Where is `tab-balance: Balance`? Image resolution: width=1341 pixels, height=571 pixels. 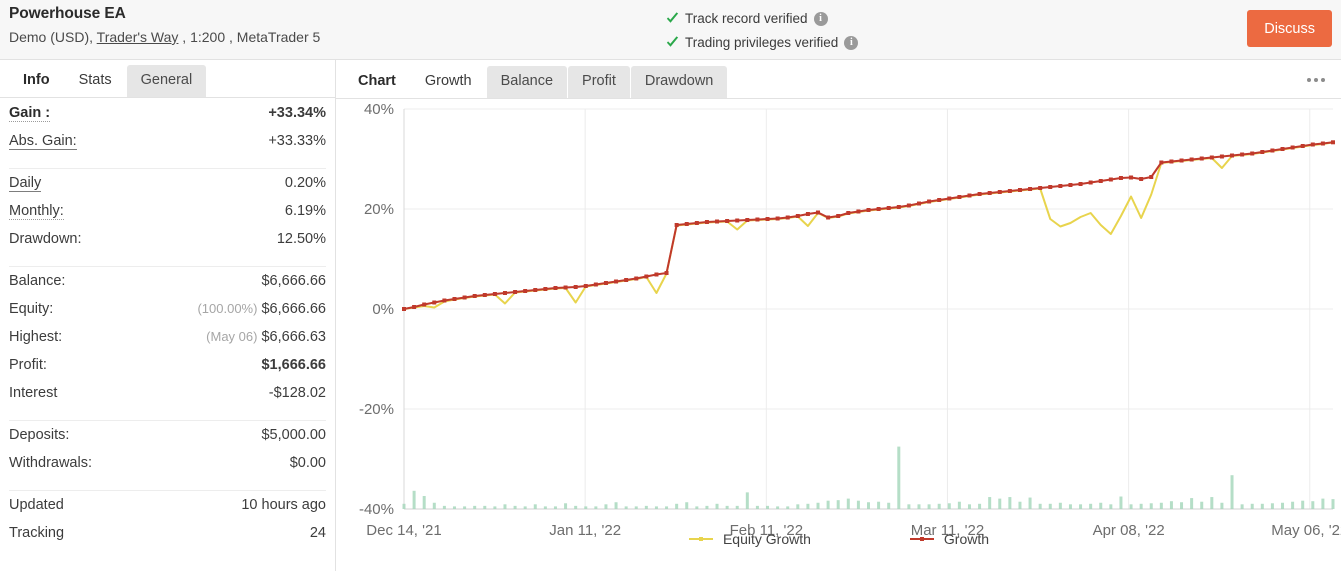
tab-balance: Balance is located at coordinates (527, 82).